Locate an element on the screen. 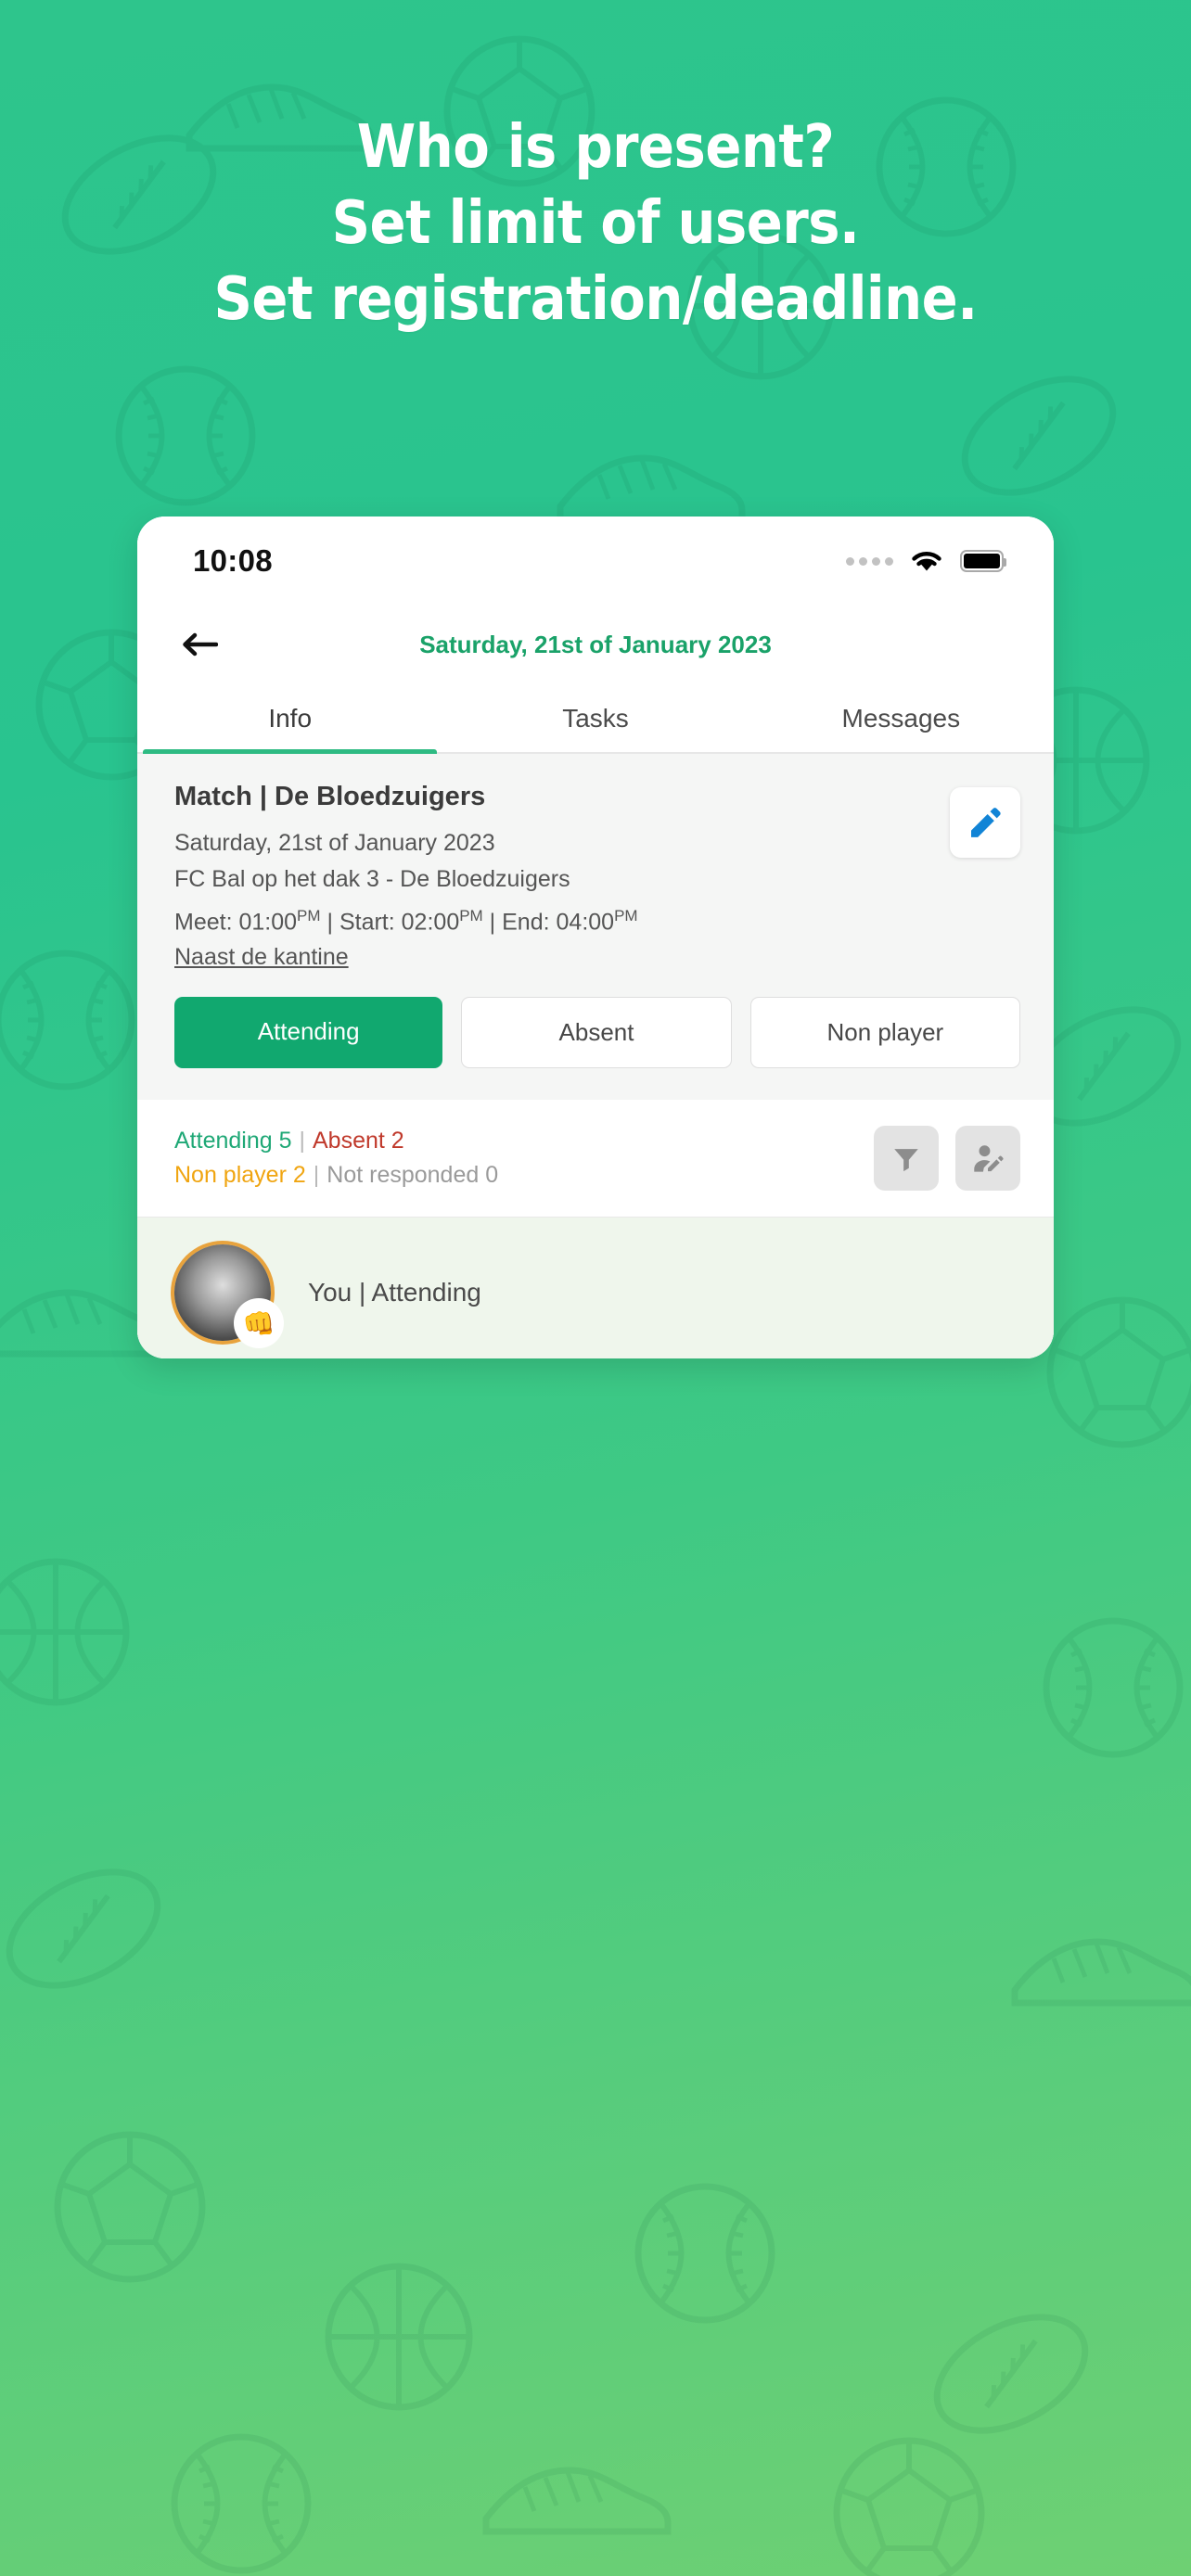 This screenshot has height=2576, width=1191. page-title: Saturday, 21st of January 2023 is located at coordinates (595, 644).